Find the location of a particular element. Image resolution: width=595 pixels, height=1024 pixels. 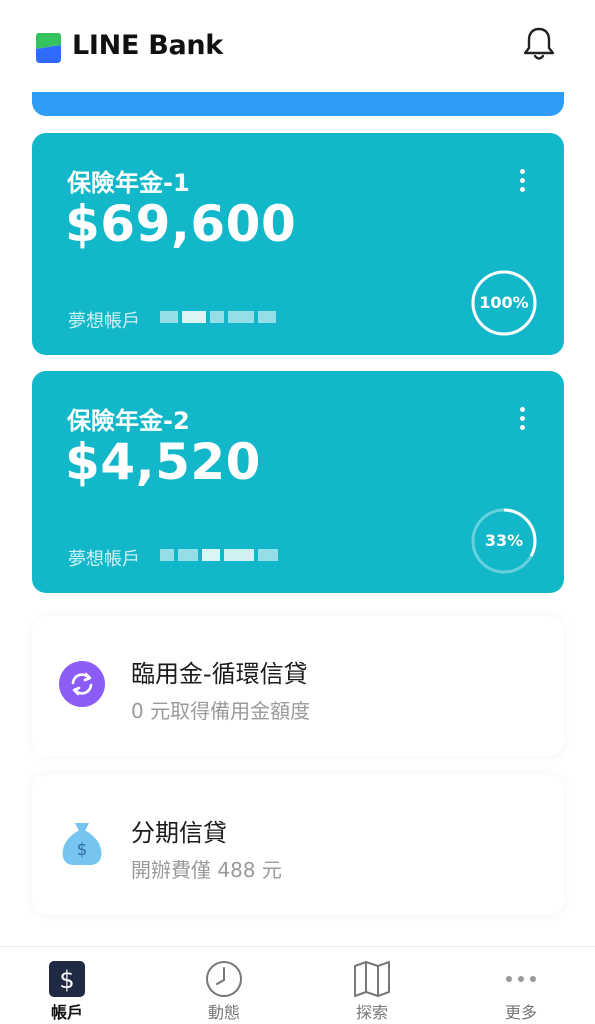

loan-subtitle: 0 元取得備用金額度 is located at coordinates (221, 711).